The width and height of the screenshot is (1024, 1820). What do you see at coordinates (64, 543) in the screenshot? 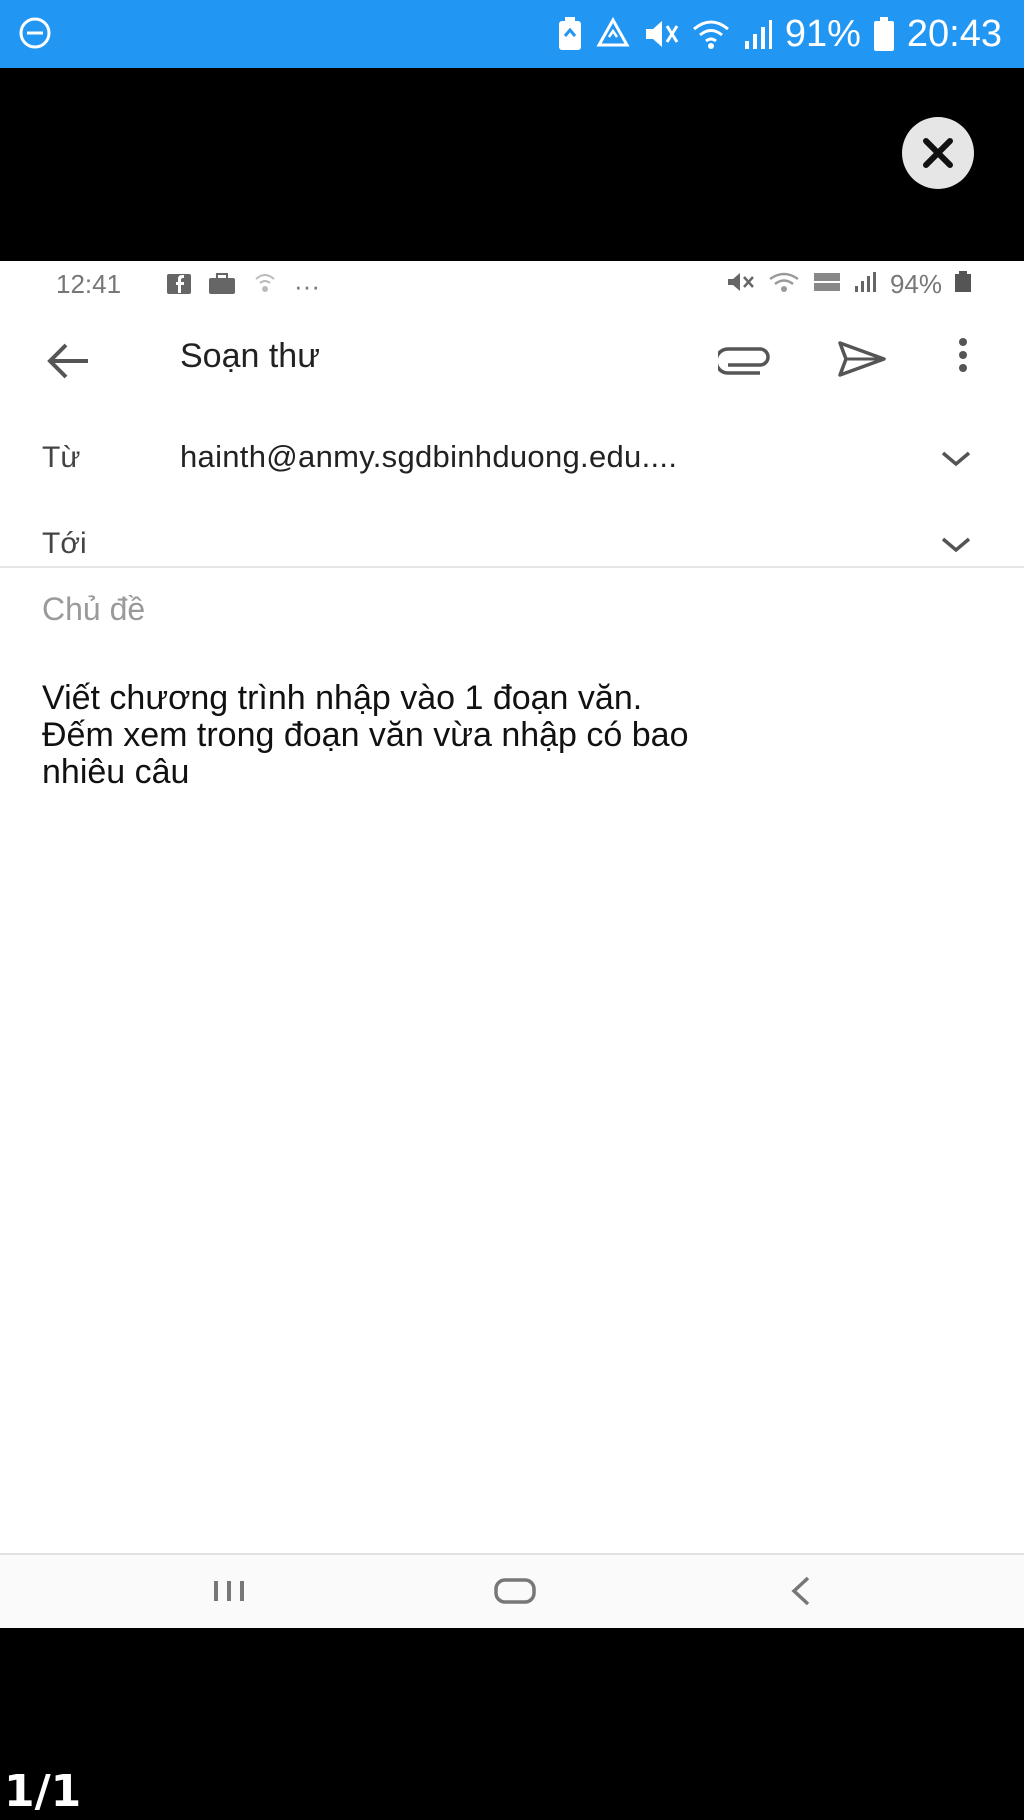
I see `to-label: Tới` at bounding box center [64, 543].